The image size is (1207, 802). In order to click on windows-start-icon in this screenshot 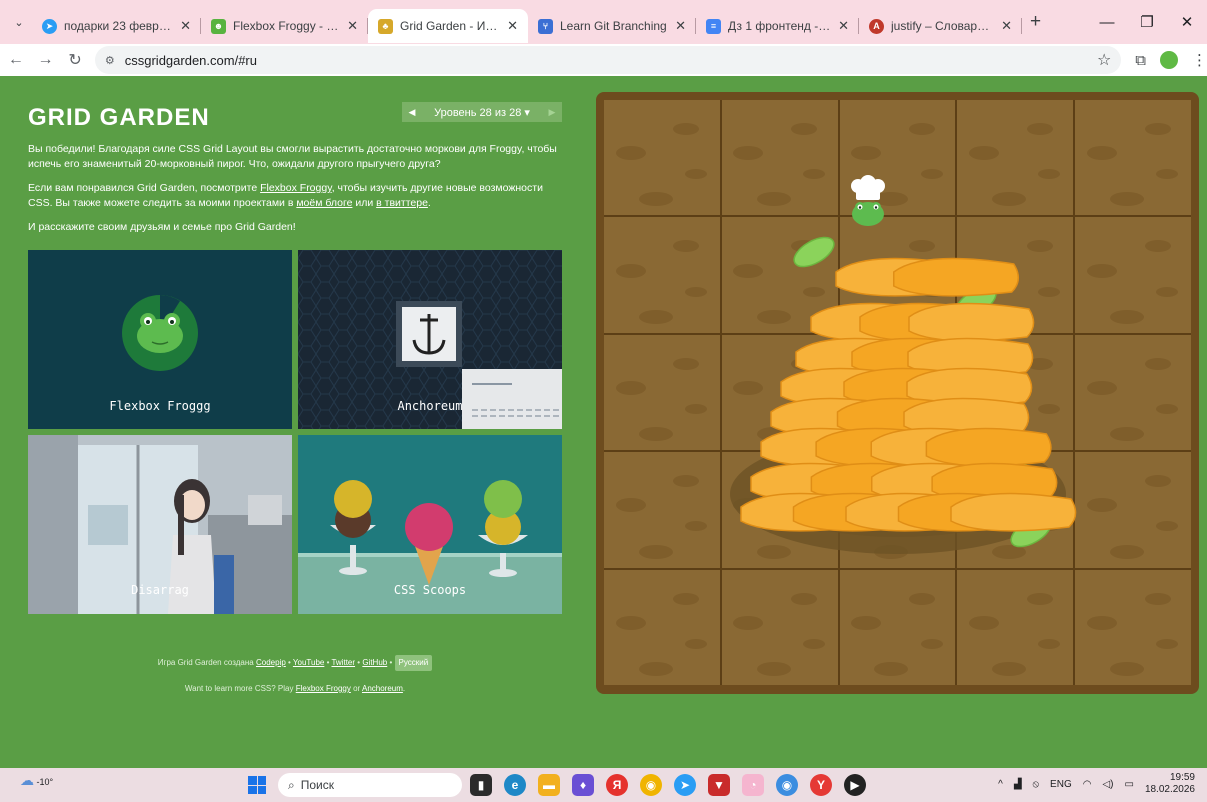, I will do `click(257, 785)`.